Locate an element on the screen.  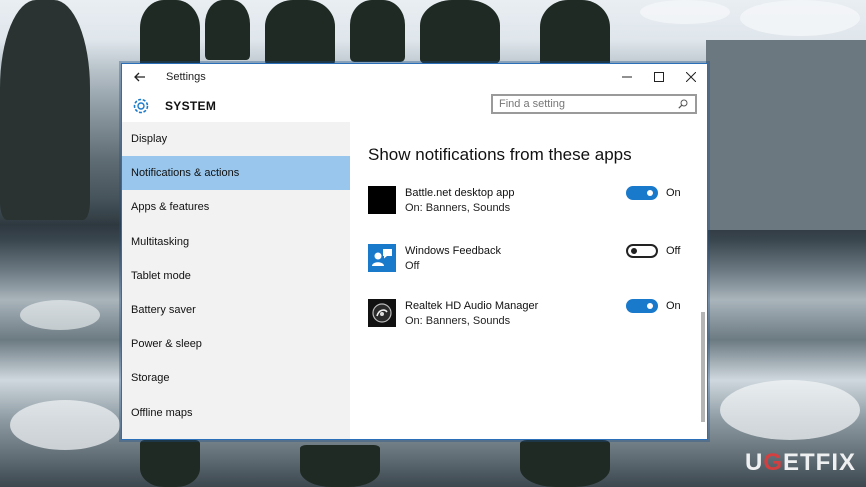
sidebar-item-tablet-mode: Tablet mode is located at coordinates (236, 276).